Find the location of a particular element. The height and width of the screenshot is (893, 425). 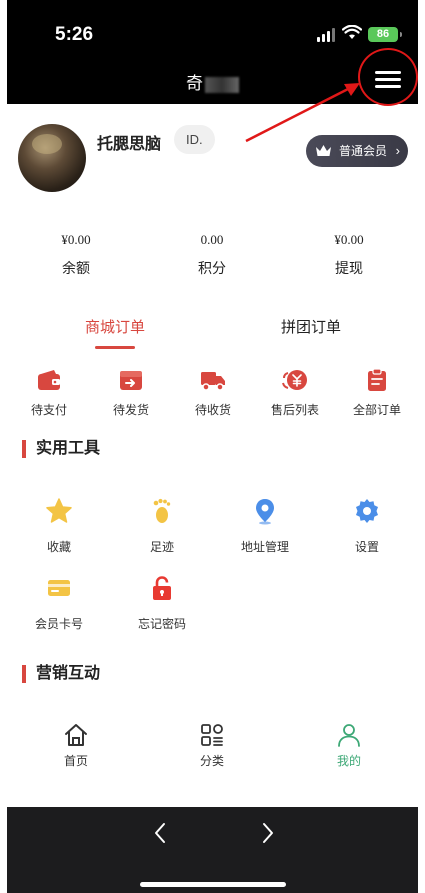

annotation-circle is located at coordinates (388, 77).